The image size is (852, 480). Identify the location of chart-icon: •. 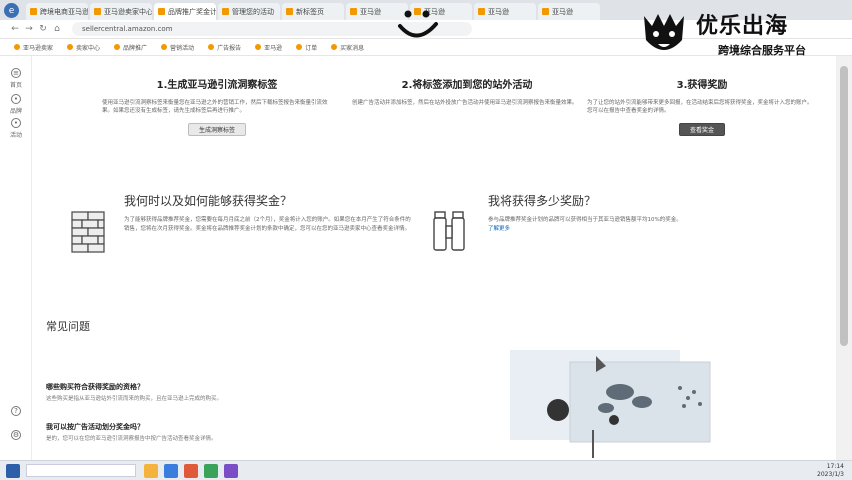
(16, 123).